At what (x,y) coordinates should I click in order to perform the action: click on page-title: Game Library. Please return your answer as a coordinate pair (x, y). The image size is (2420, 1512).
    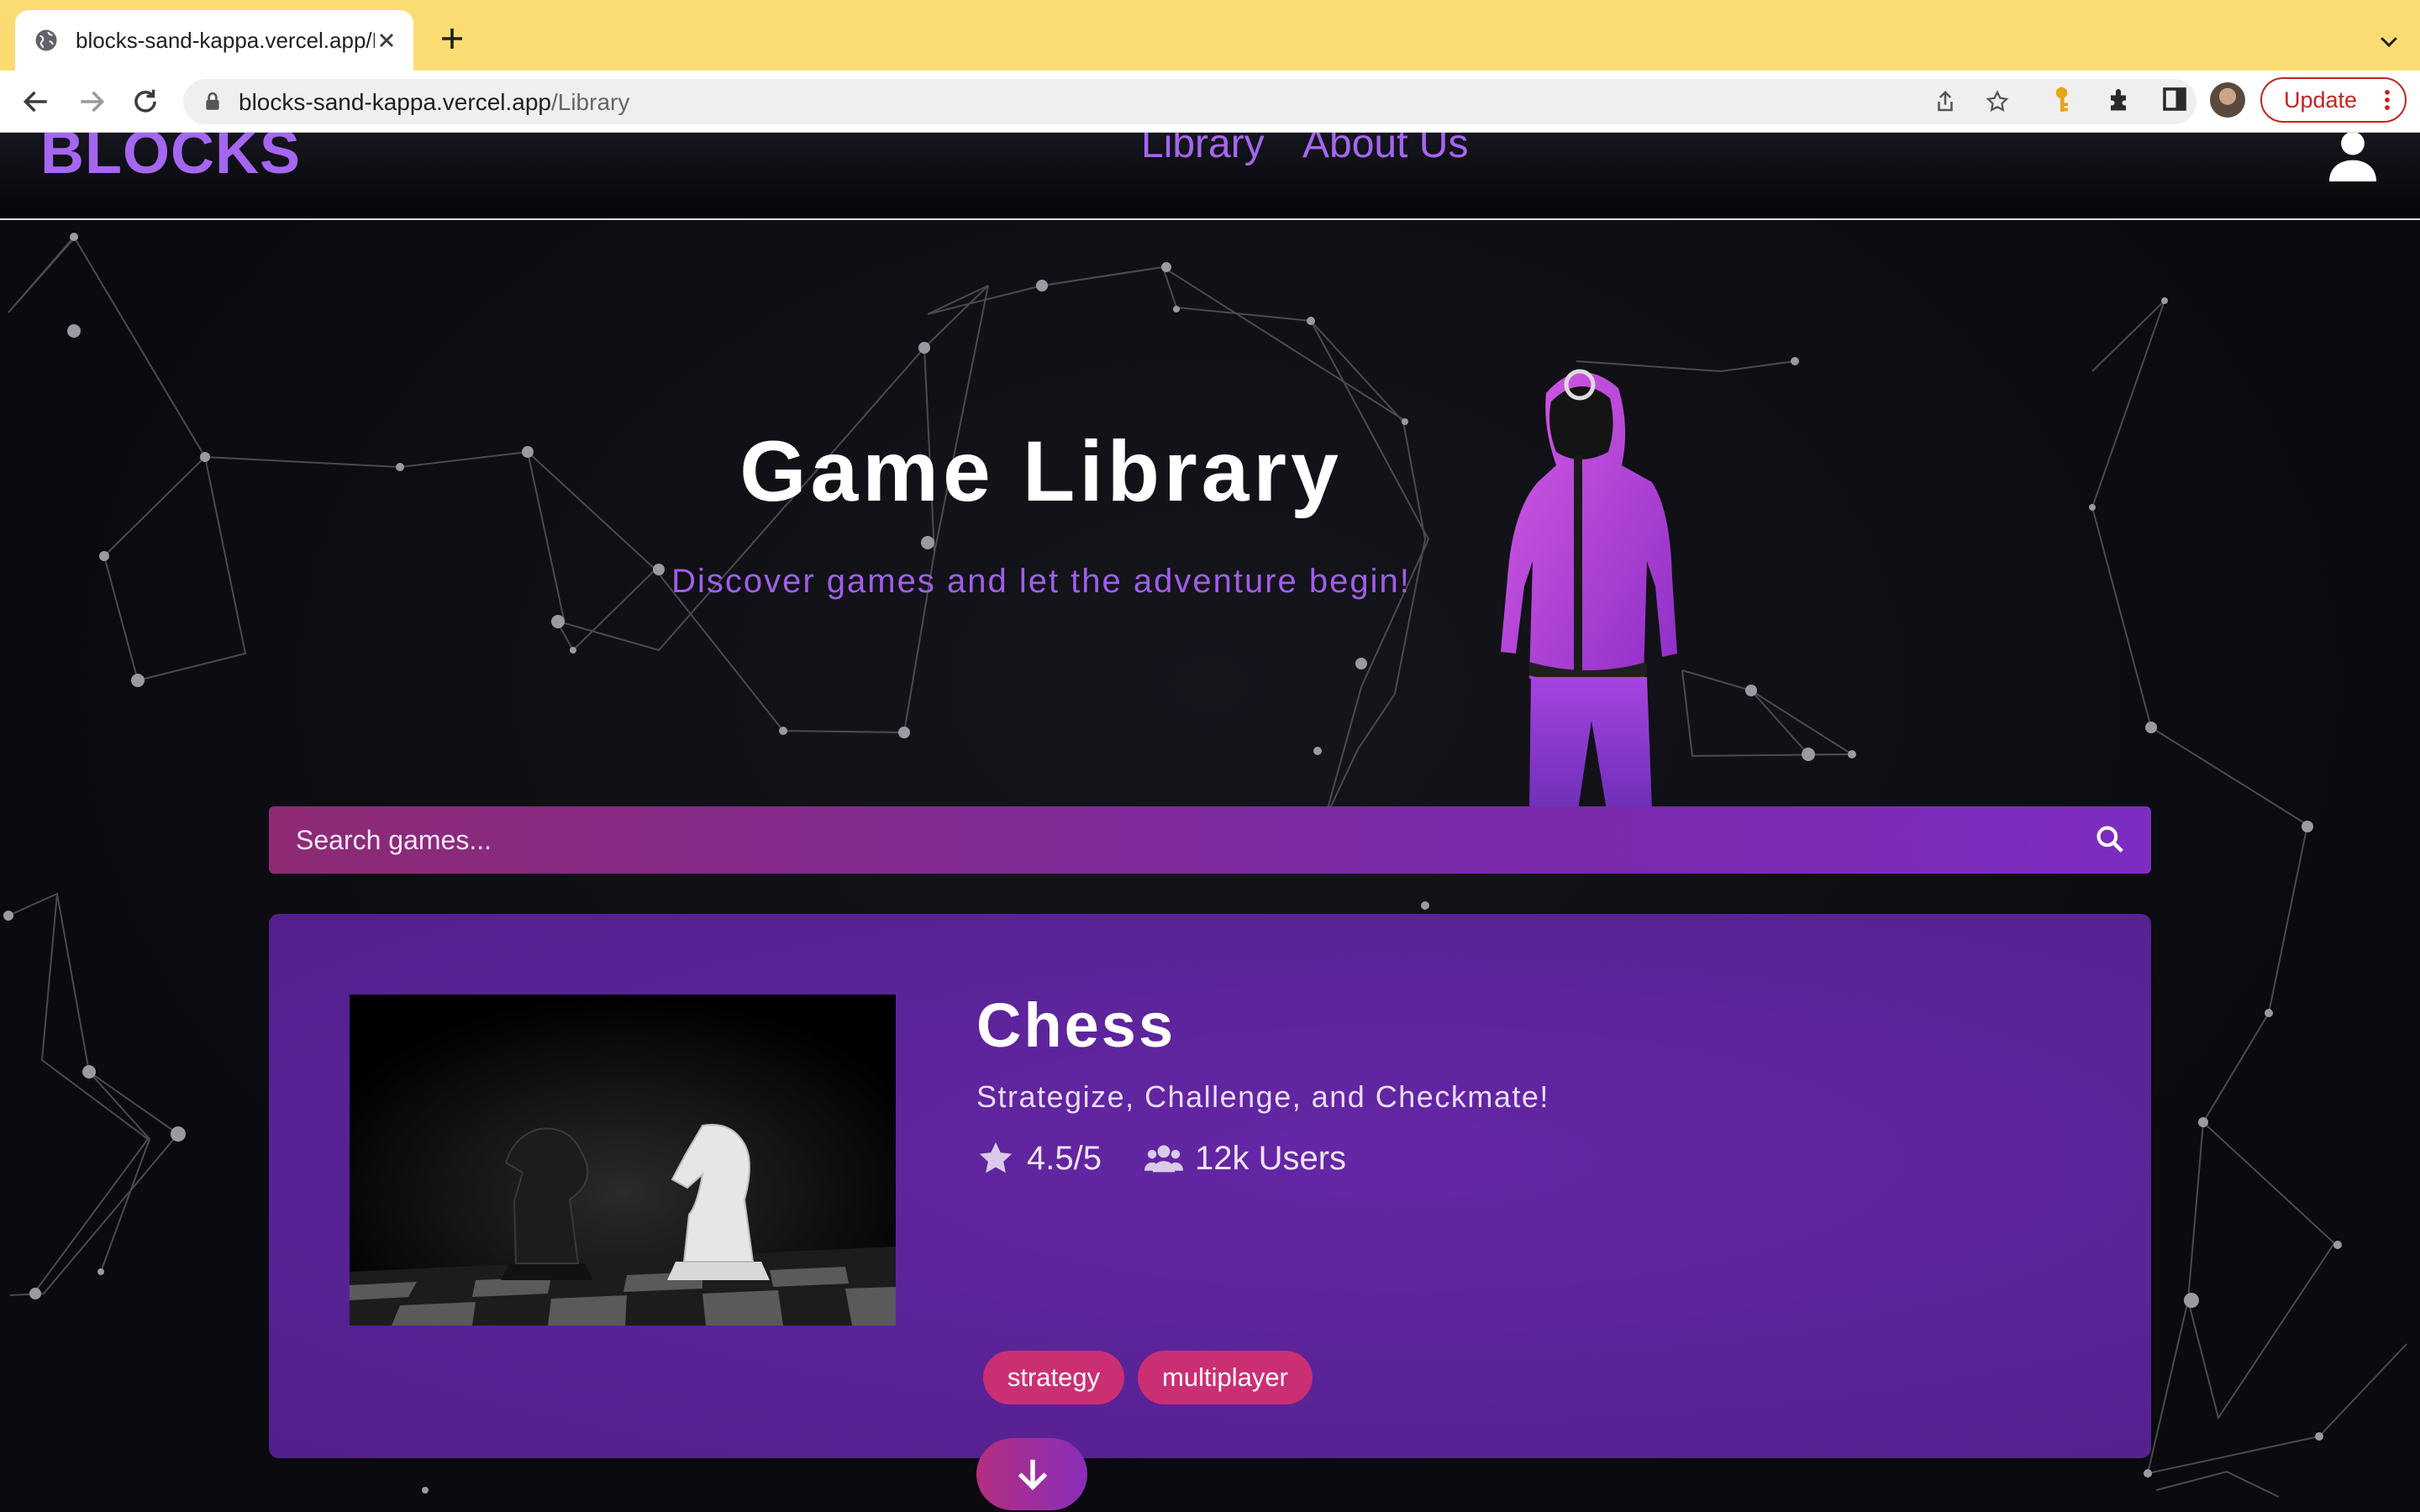
    Looking at the image, I should click on (1041, 471).